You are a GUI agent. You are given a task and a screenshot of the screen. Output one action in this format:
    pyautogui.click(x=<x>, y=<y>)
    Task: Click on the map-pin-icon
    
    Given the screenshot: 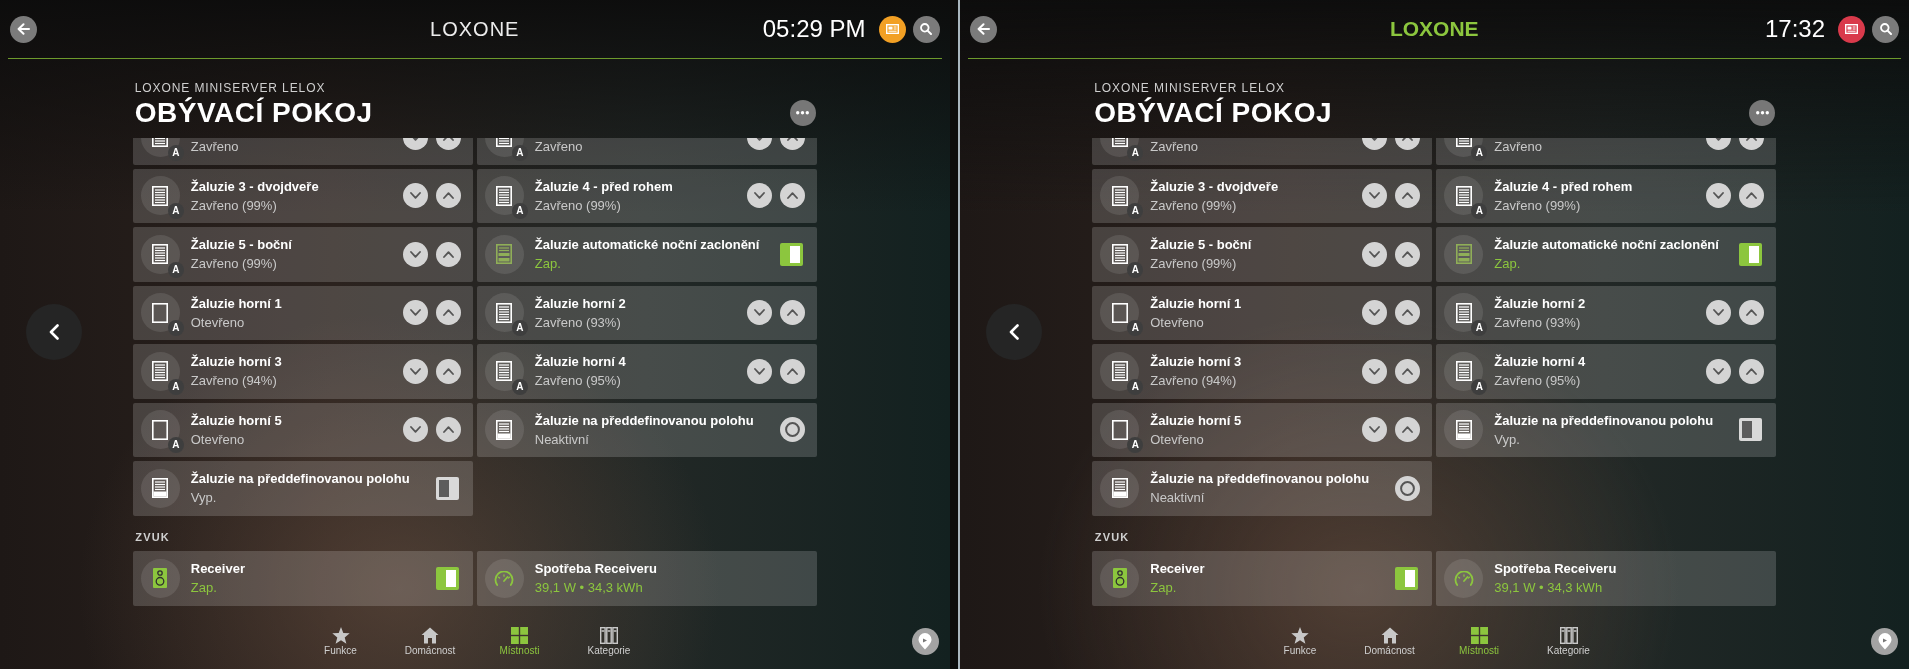 What is the action you would take?
    pyautogui.click(x=1884, y=641)
    